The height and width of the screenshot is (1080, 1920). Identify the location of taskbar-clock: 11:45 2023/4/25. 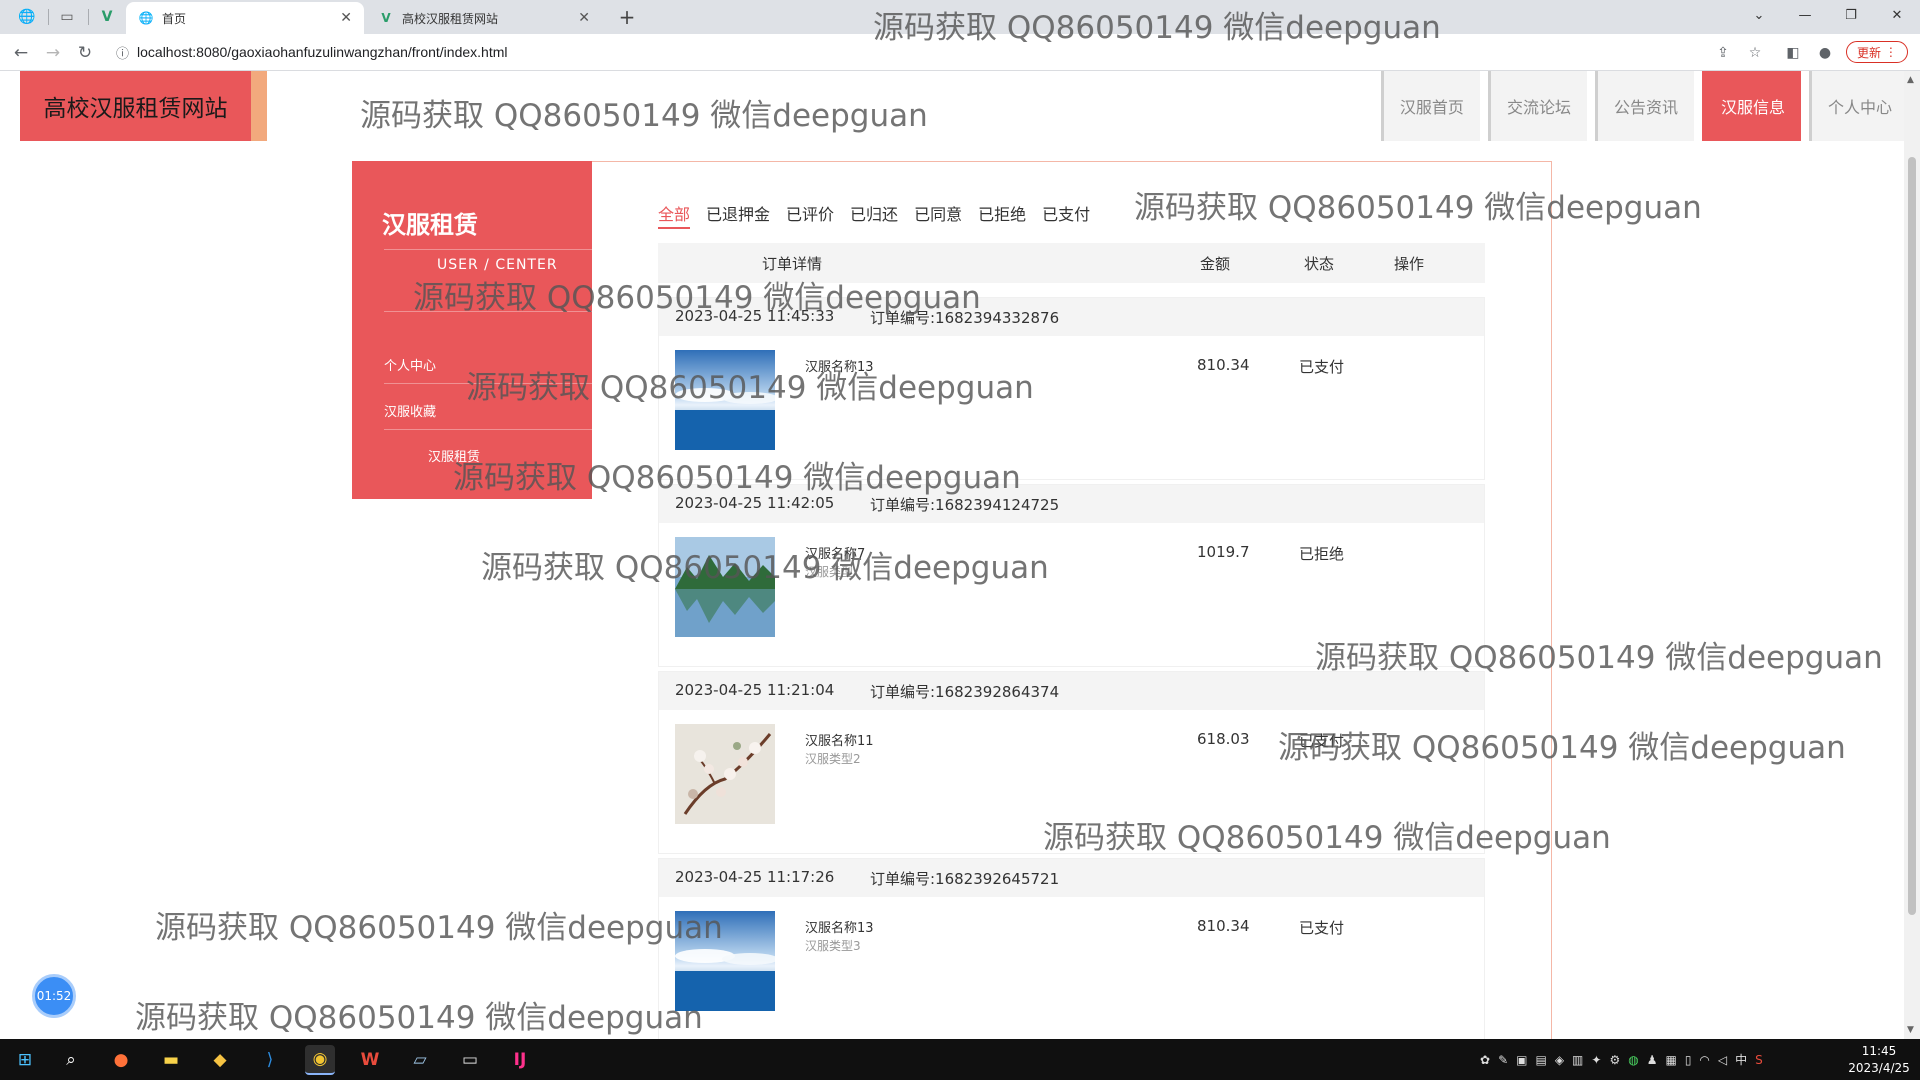
(1879, 1060).